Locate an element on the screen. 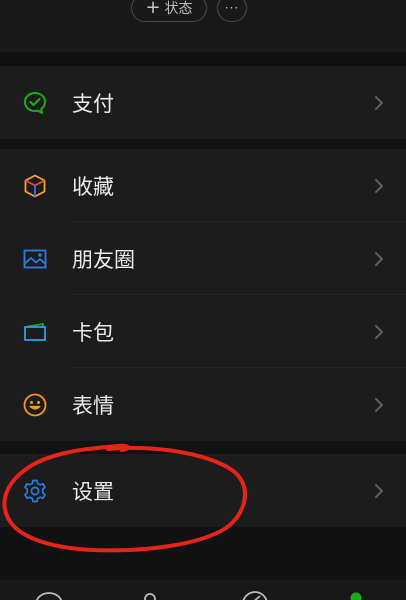 Image resolution: width=406 pixels, height=600 pixels. me-tab-icon is located at coordinates (356, 595).